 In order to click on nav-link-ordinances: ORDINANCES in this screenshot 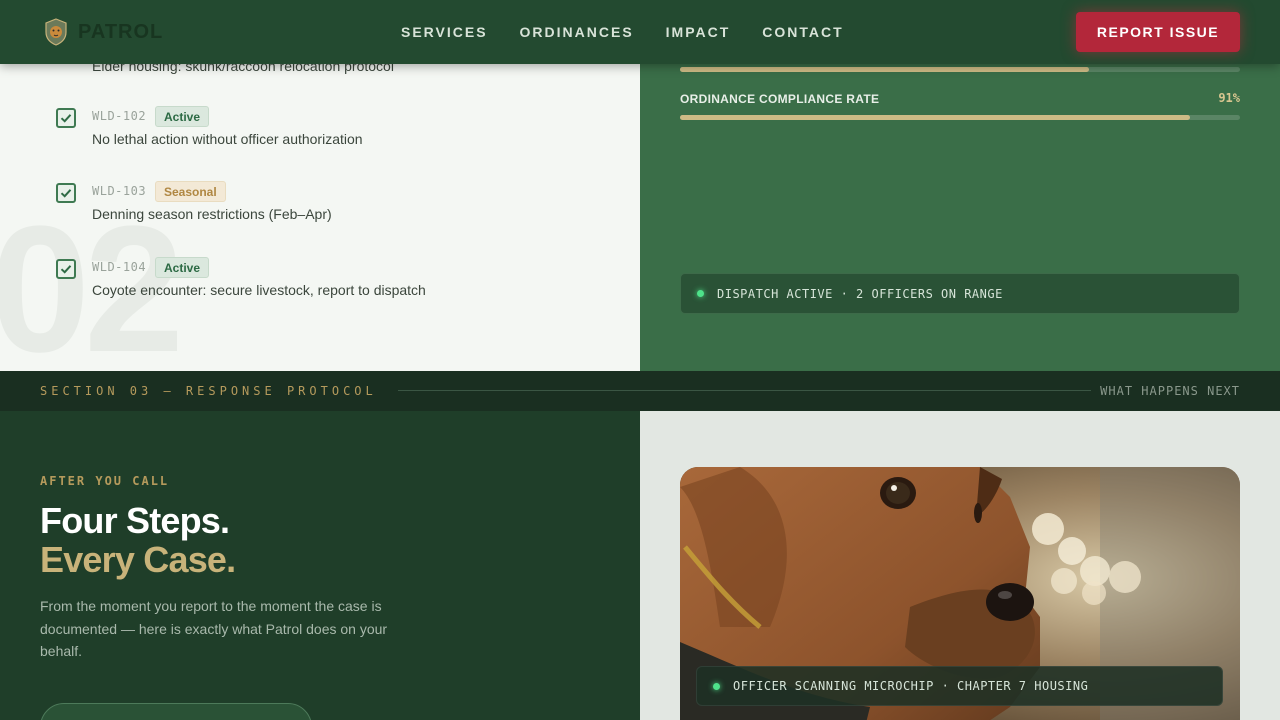, I will do `click(577, 32)`.